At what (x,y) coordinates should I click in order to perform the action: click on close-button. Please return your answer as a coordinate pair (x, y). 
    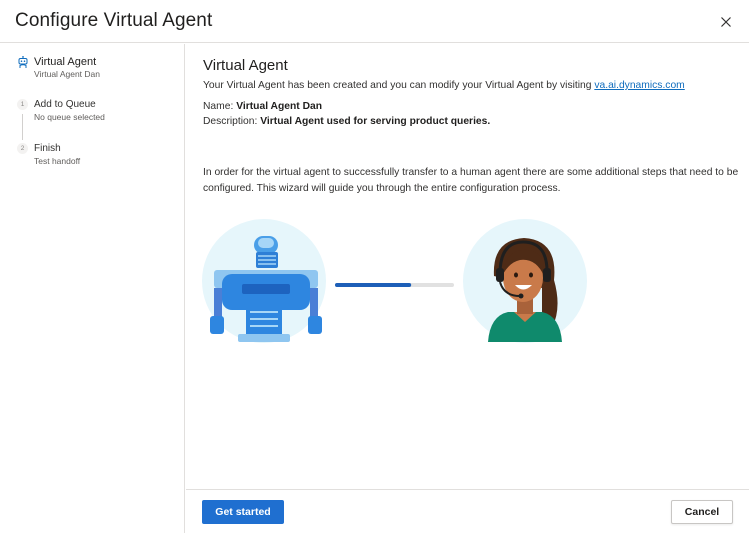
    Looking at the image, I should click on (726, 22).